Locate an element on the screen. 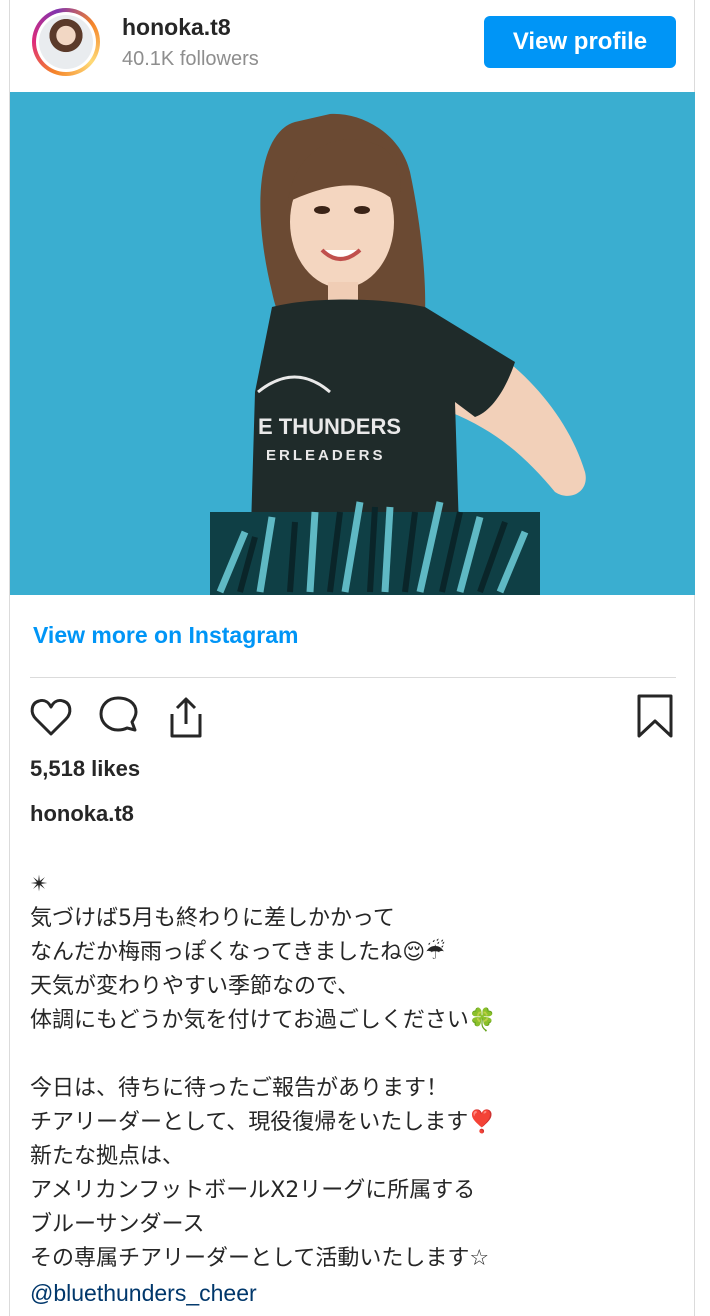  caption-line: チアリーダーとして、現役復帰をいたします❣️ is located at coordinates (263, 1122).